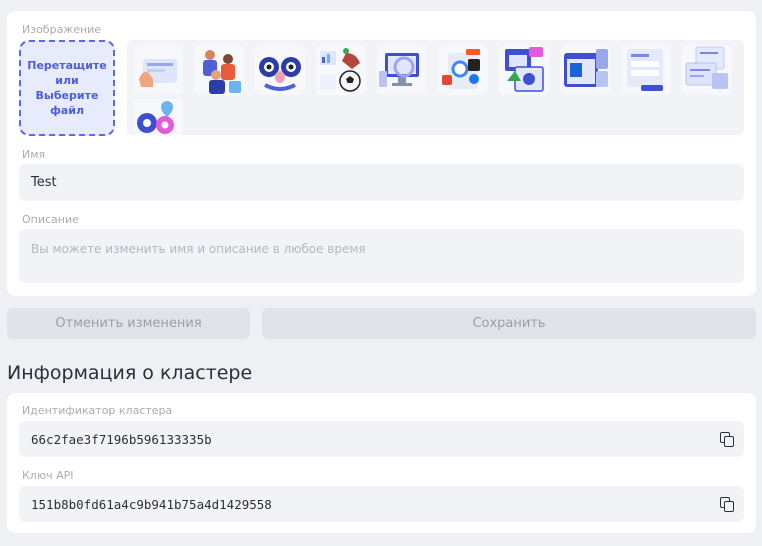  Describe the element at coordinates (435, 87) in the screenshot. I see `image-gallery` at that location.